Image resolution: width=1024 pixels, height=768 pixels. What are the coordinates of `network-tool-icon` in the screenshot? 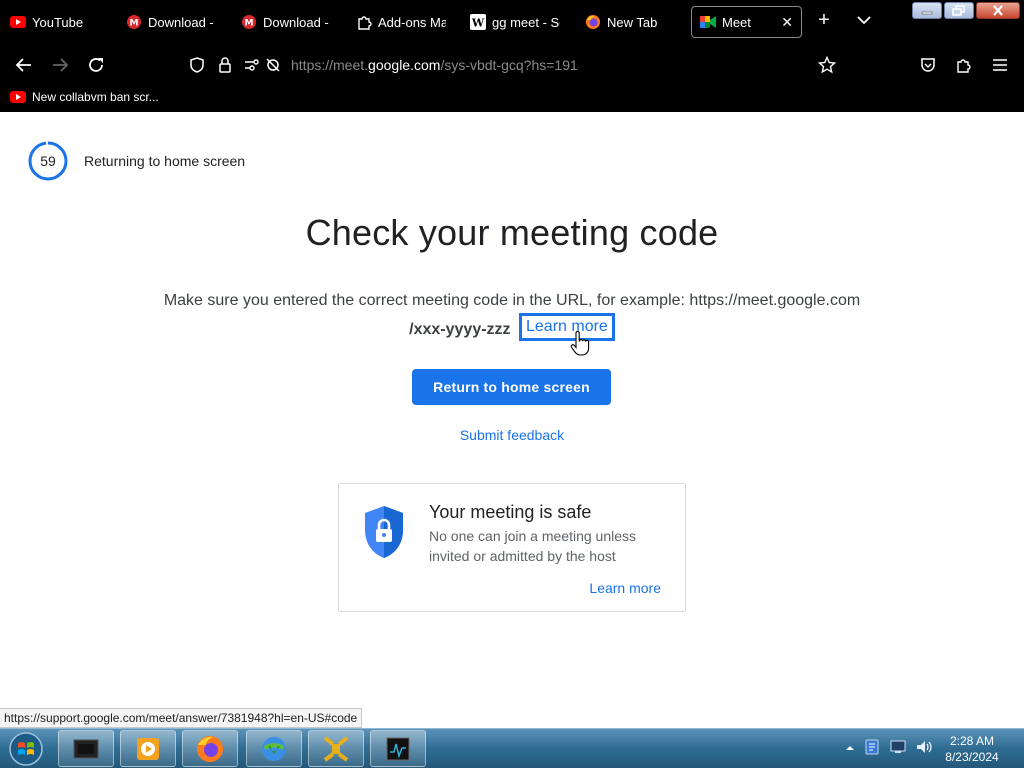 It's located at (336, 748).